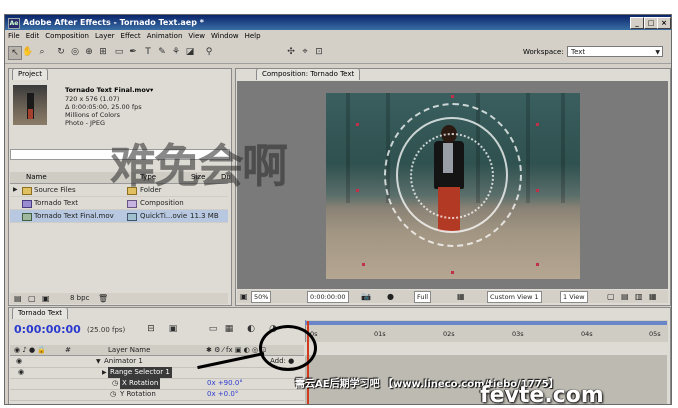 This screenshot has height=408, width=678. What do you see at coordinates (109, 90) in the screenshot?
I see `footage-name: Tornado Text Final.mov▾` at bounding box center [109, 90].